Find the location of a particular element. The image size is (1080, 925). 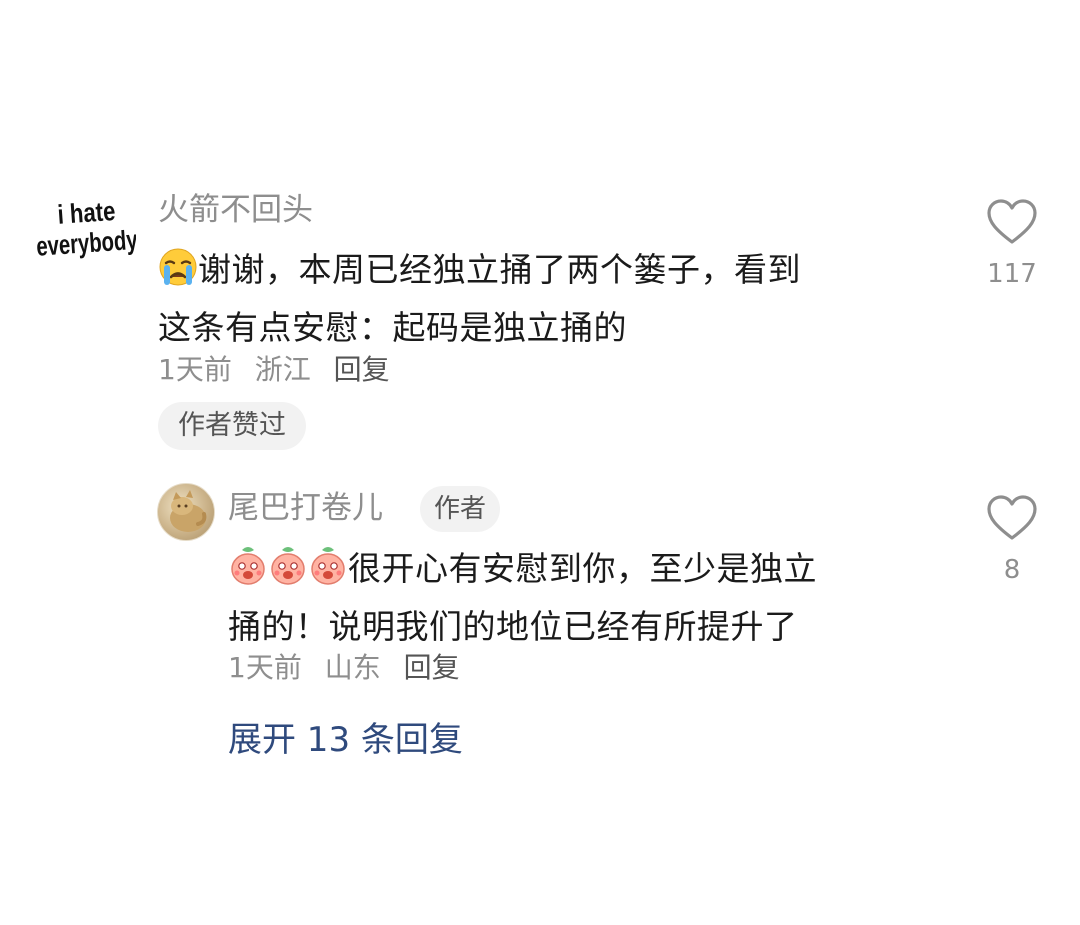

comment-meta: 1天前 浙江 回复 is located at coordinates (281, 370).